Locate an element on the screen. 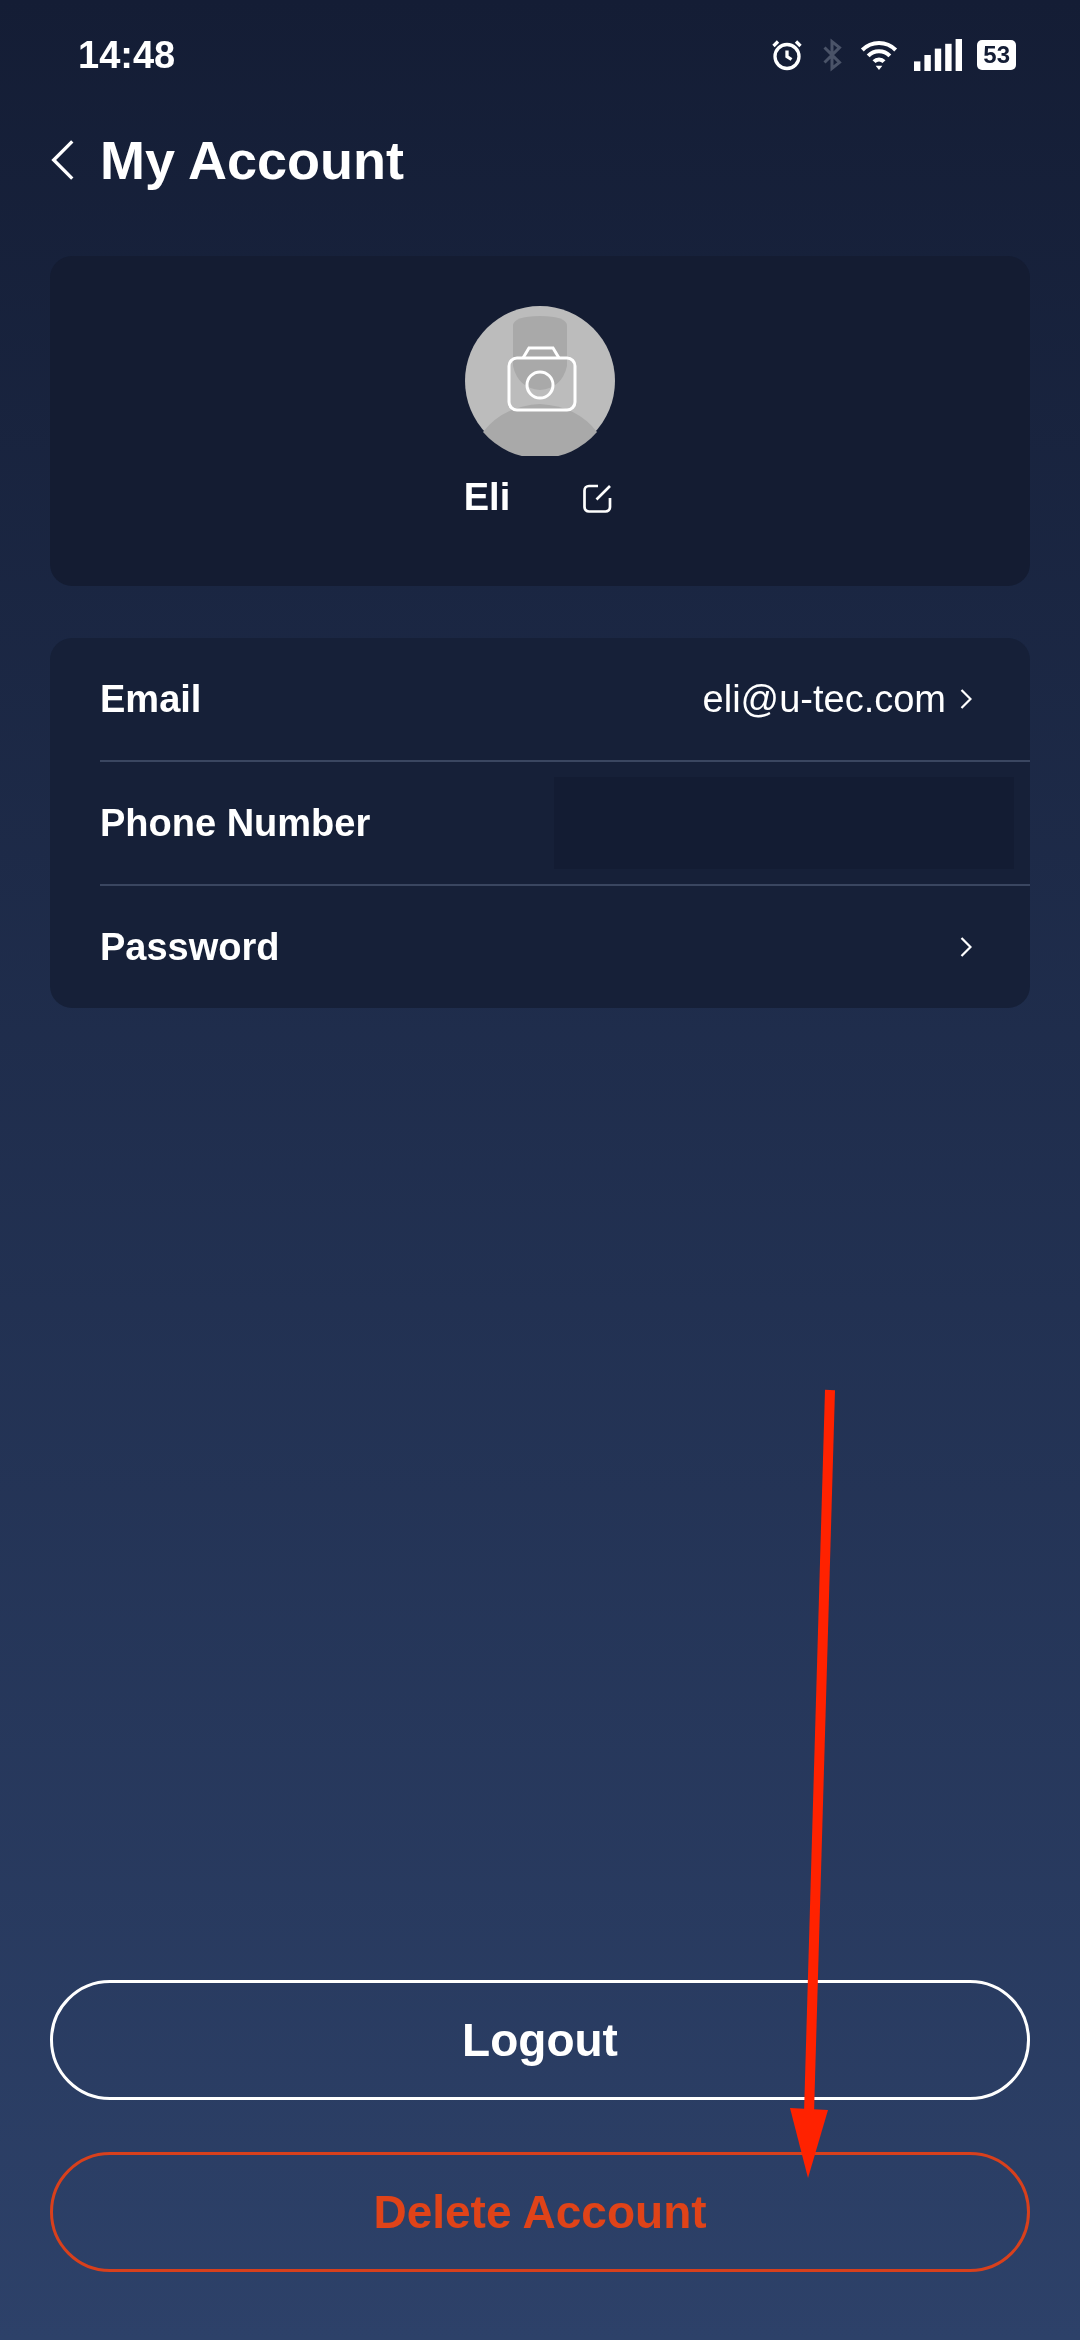  wifi-icon is located at coordinates (879, 55).